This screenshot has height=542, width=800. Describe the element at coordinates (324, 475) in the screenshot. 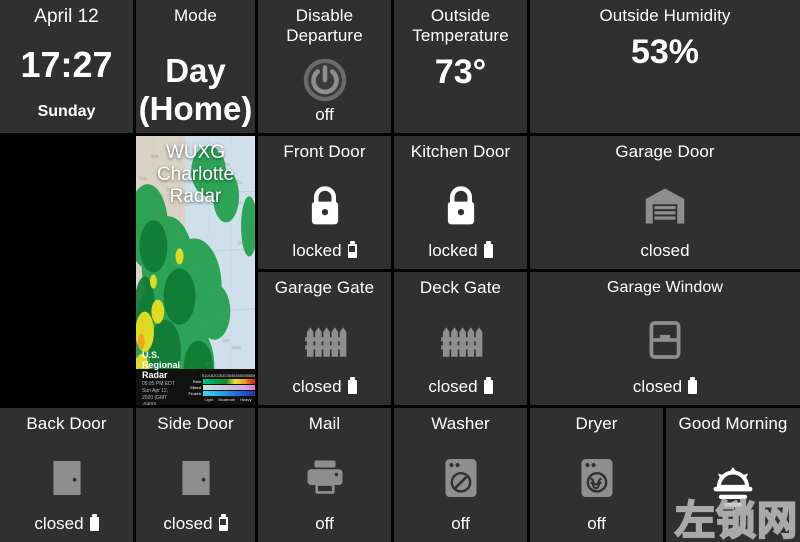

I see `tile-mail: Mail off` at that location.